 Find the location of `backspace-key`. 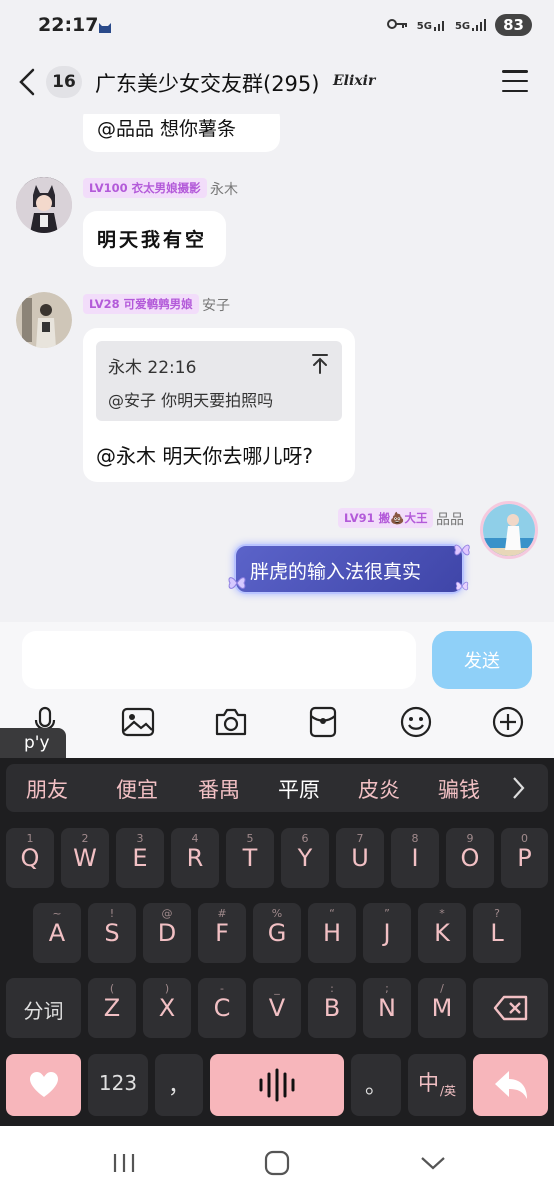

backspace-key is located at coordinates (510, 1008).